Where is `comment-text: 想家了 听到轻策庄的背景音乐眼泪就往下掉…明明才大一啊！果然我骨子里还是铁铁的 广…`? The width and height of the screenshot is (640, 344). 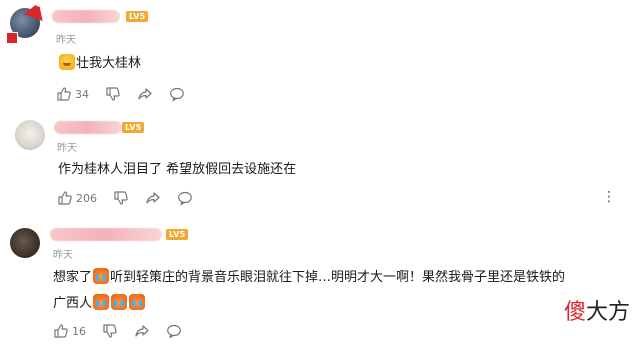
comment-text: 想家了 听到轻策庄的背景音乐眼泪就往下掉…明明才大一啊！果然我骨子里还是铁铁的 广… is located at coordinates (343, 291).